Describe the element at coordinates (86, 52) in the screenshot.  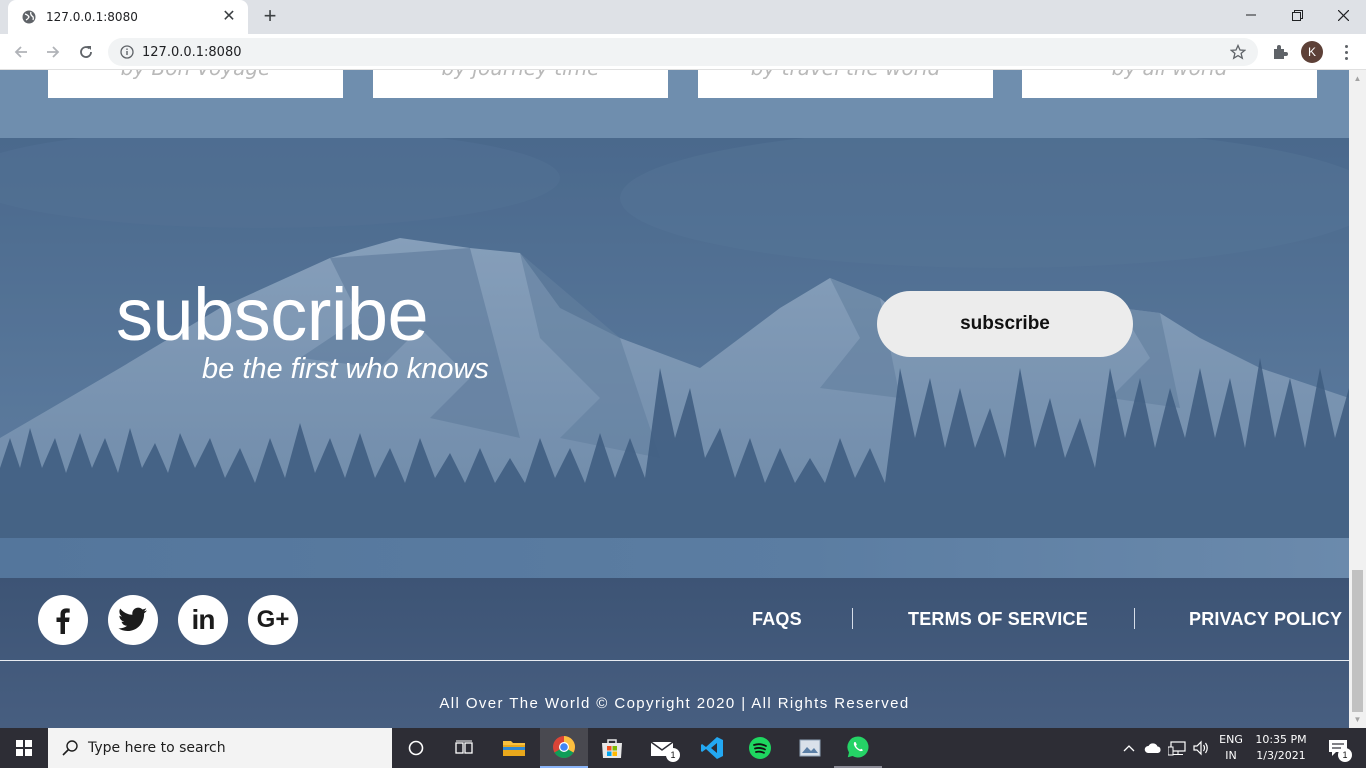
I see `reload-button` at that location.